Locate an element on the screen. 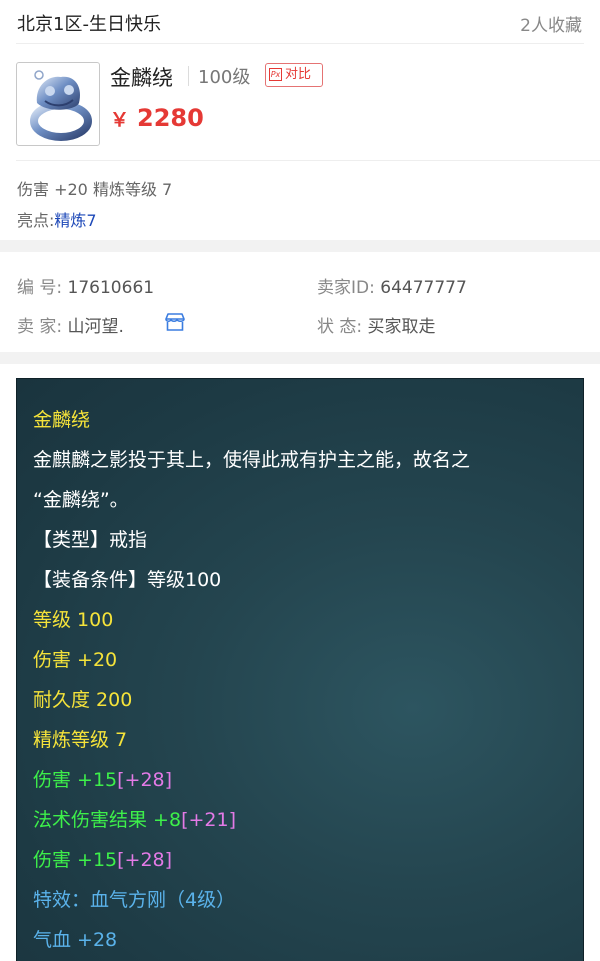 This screenshot has width=600, height=961. desc-type: 【类型】戒指 is located at coordinates (90, 540).